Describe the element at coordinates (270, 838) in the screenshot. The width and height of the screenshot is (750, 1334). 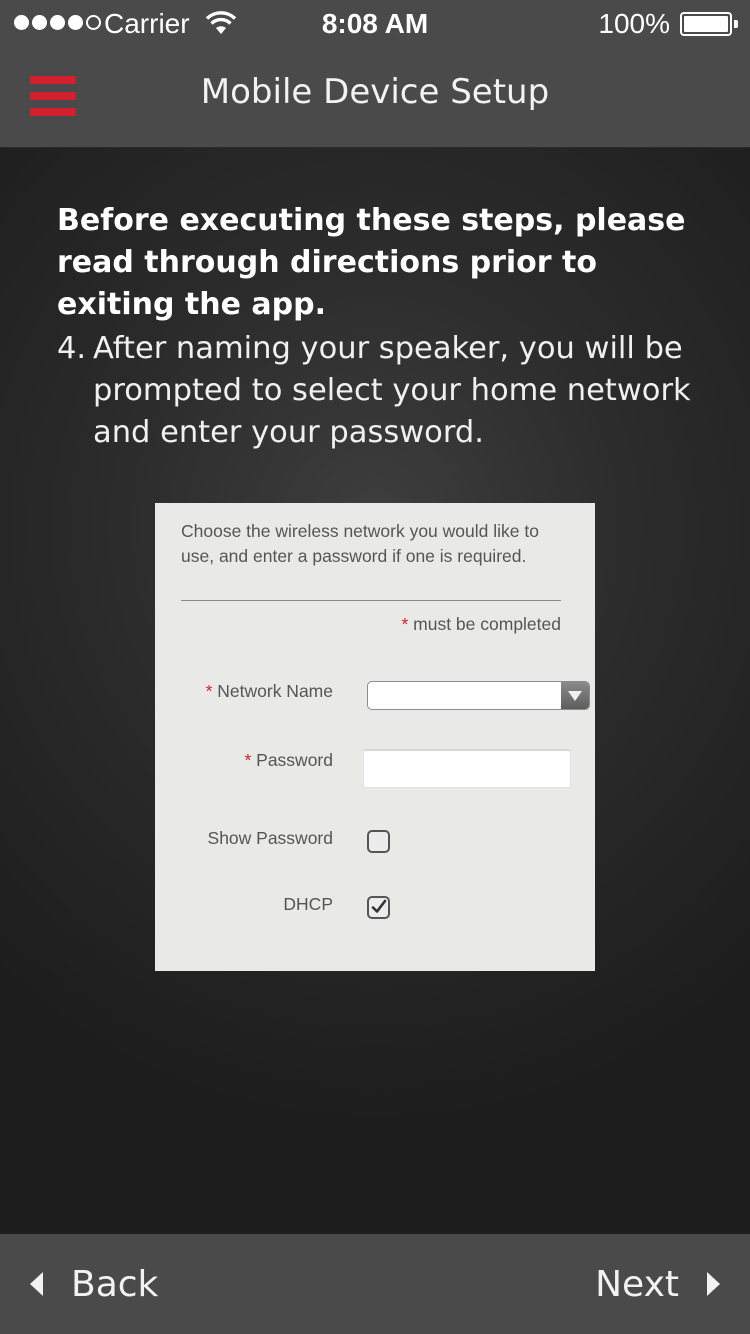
I see `show-password-label: Show Password` at that location.